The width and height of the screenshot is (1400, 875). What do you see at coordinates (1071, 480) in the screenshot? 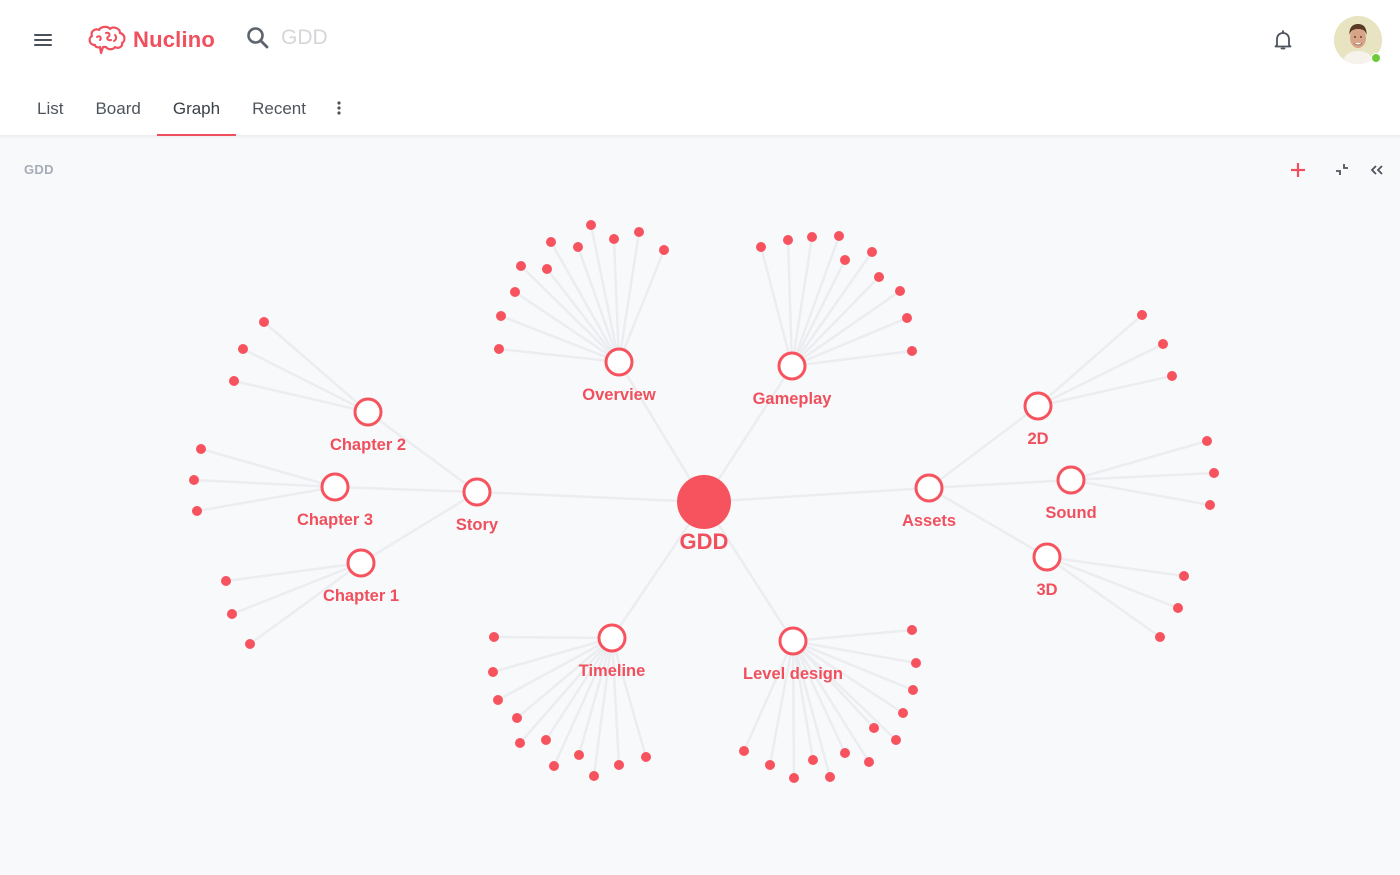
I see `graph-node-sound` at bounding box center [1071, 480].